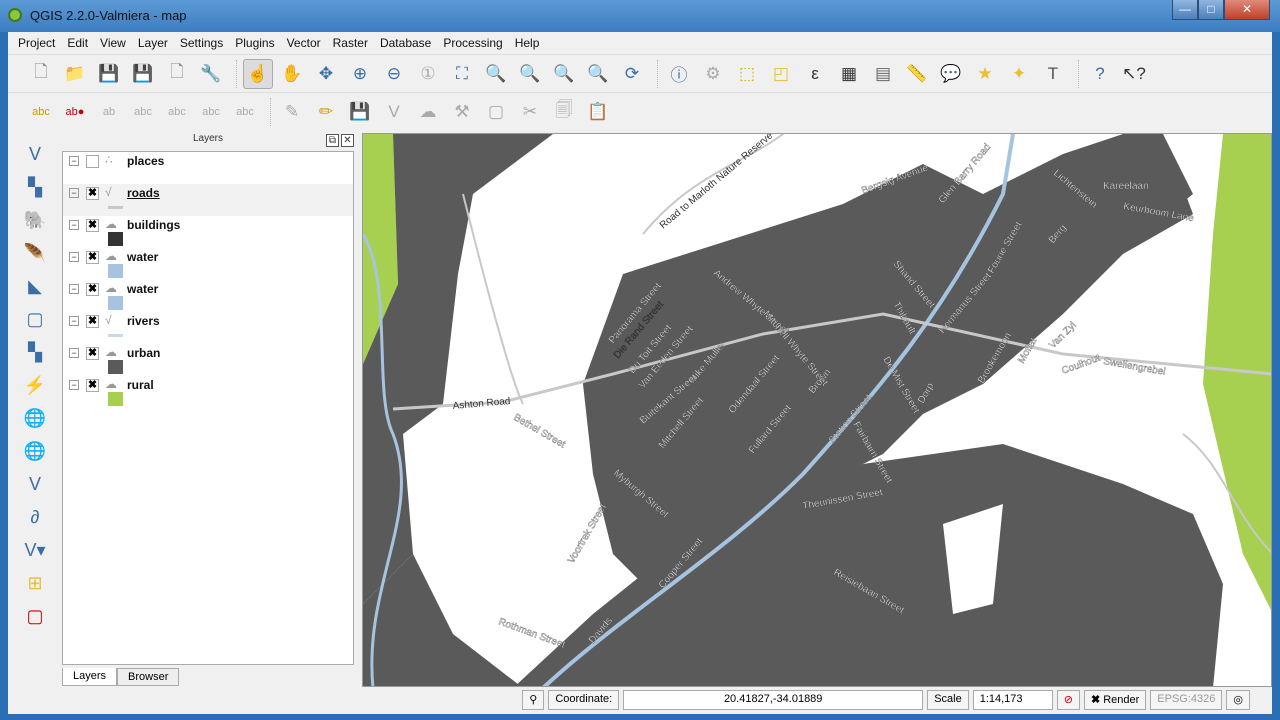 The image size is (1280, 720). I want to click on new-shapefile-icon: V▾, so click(35, 550).